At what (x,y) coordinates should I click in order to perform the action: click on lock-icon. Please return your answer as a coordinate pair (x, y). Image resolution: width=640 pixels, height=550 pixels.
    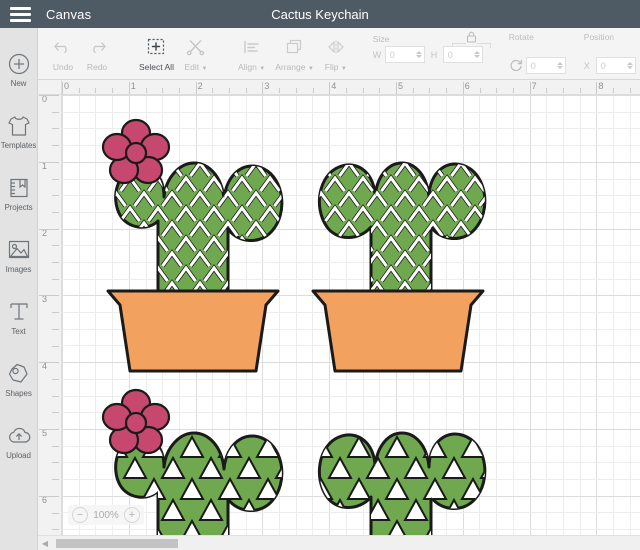
    Looking at the image, I should click on (471, 39).